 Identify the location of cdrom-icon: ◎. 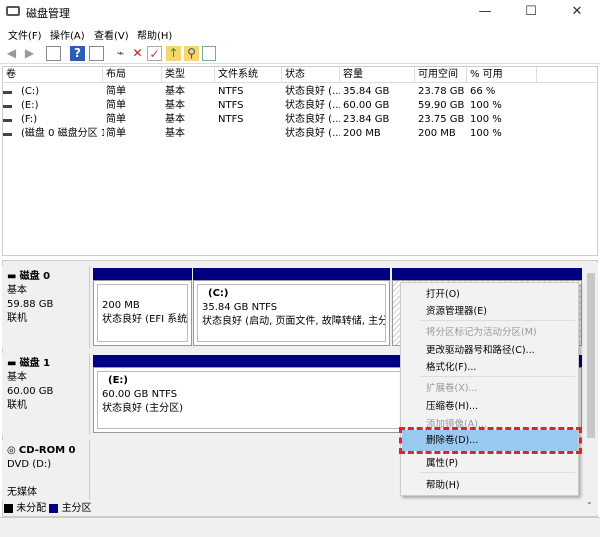
(13, 450).